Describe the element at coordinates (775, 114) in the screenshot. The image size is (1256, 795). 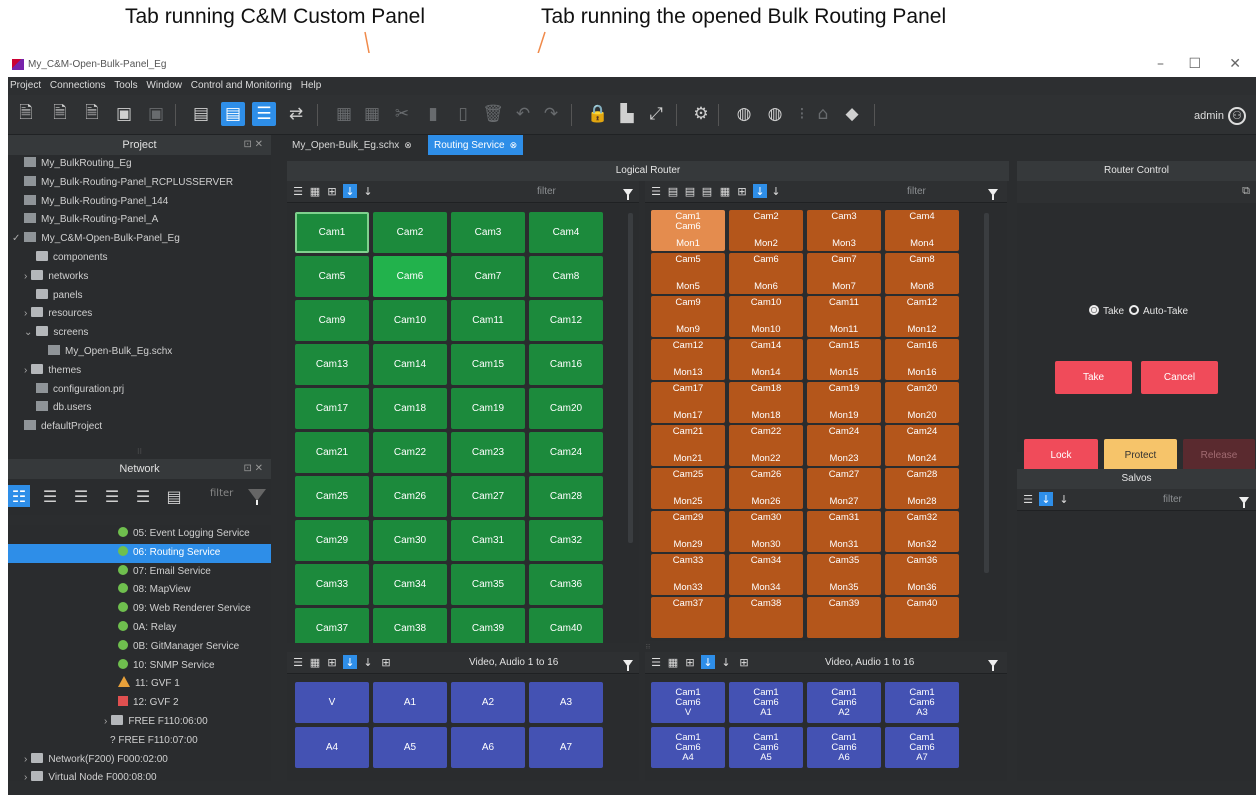
I see `search-device-alt-icon: ◍` at that location.